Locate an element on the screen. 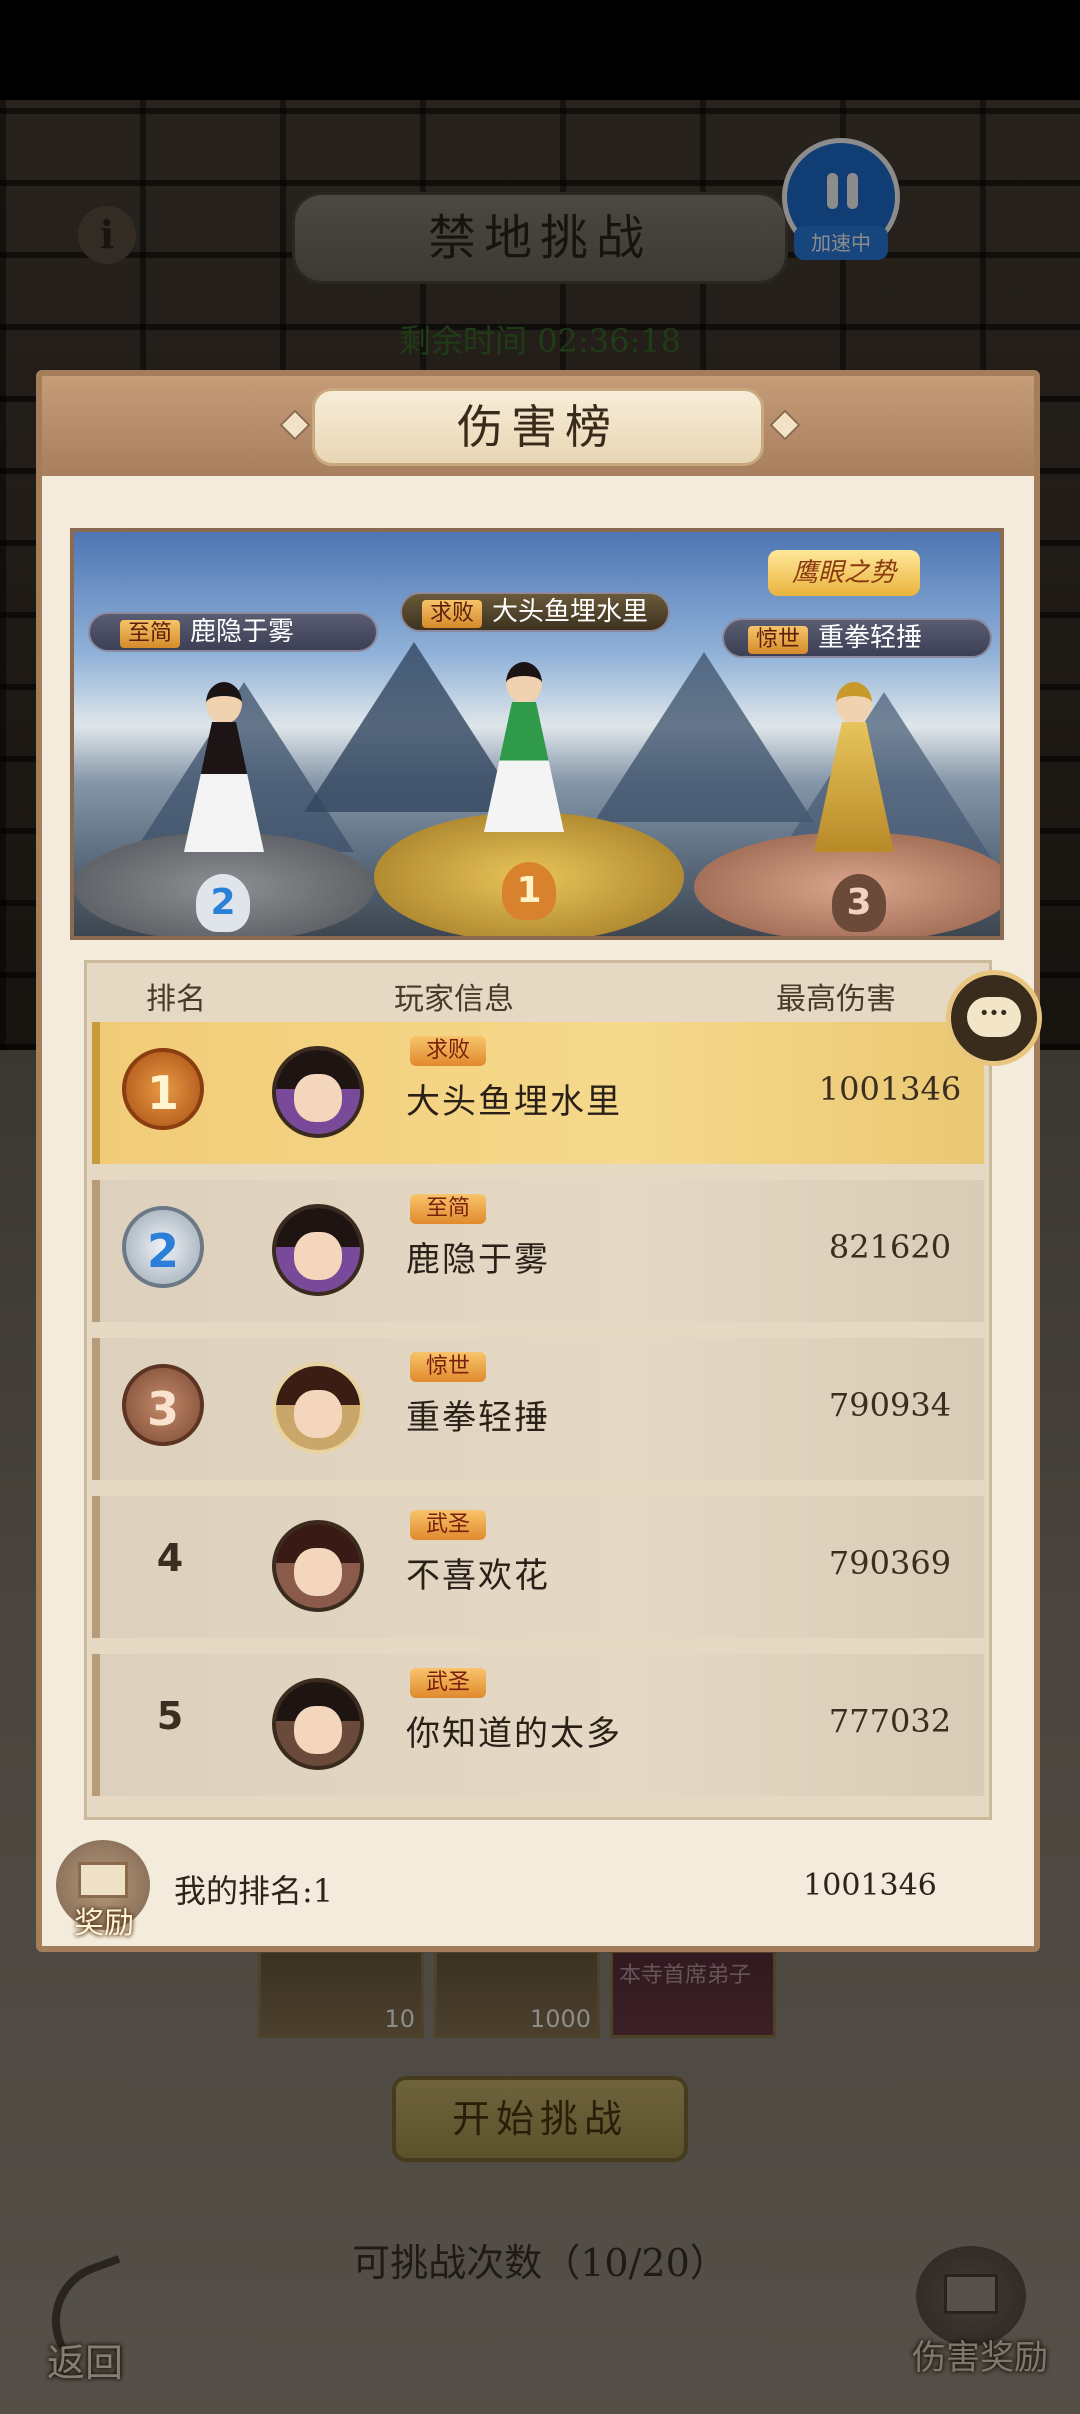  player-name: 你知道的太多 is located at coordinates (514, 1734).